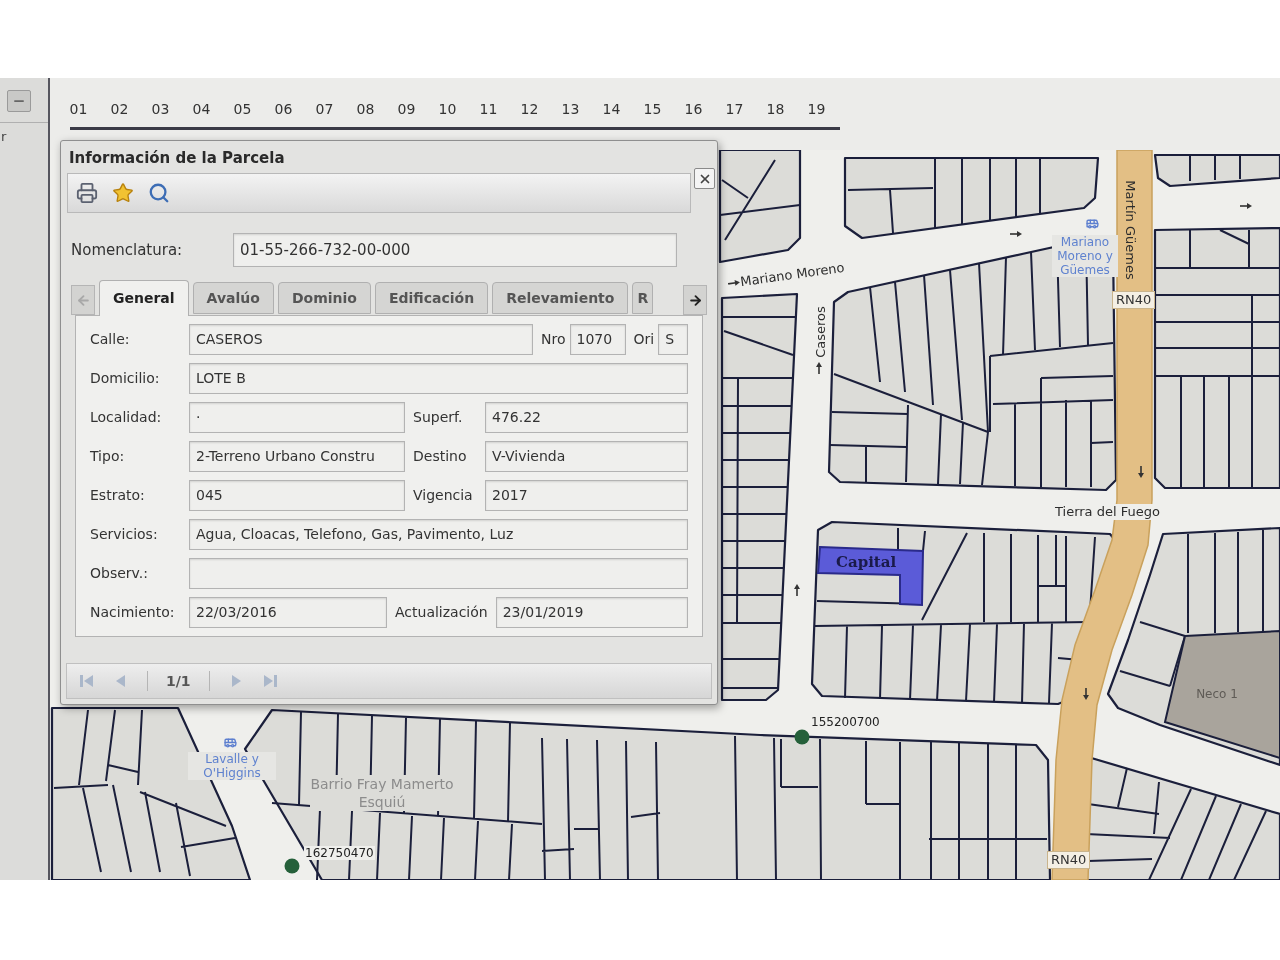 Image resolution: width=1280 pixels, height=960 pixels. I want to click on text-field: V-Vivienda, so click(586, 456).